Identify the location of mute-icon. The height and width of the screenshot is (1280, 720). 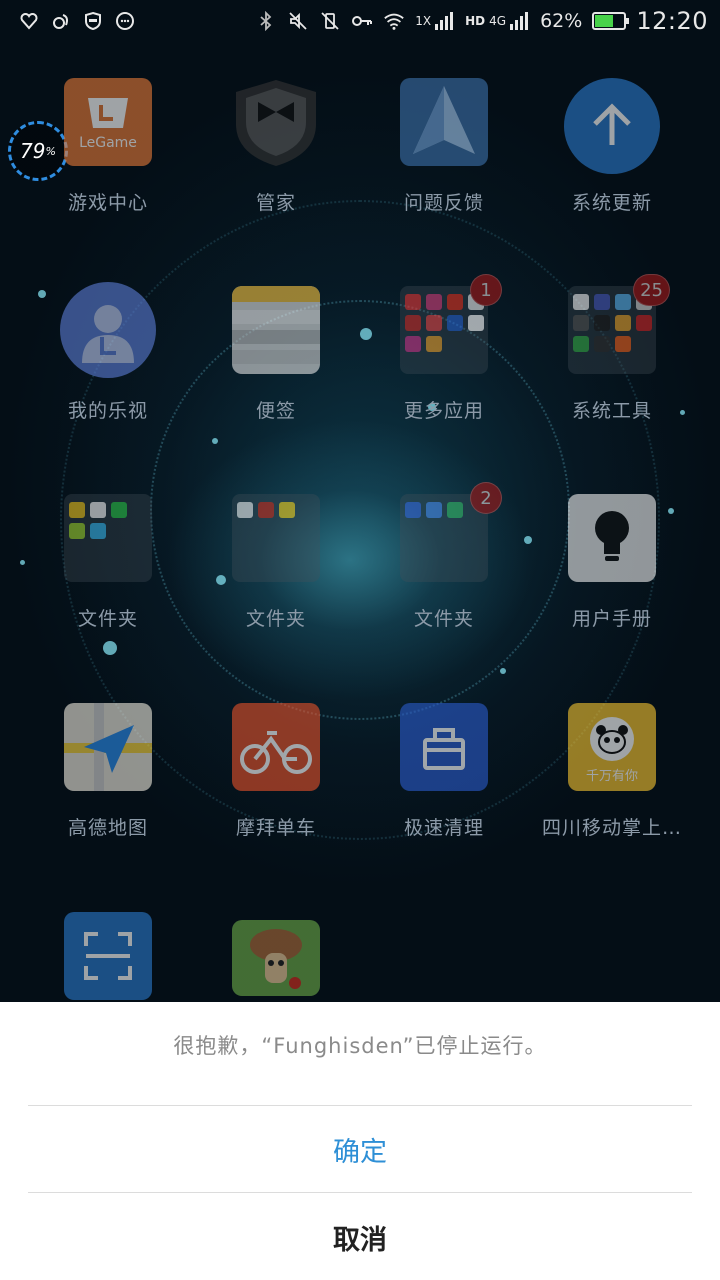
(298, 21).